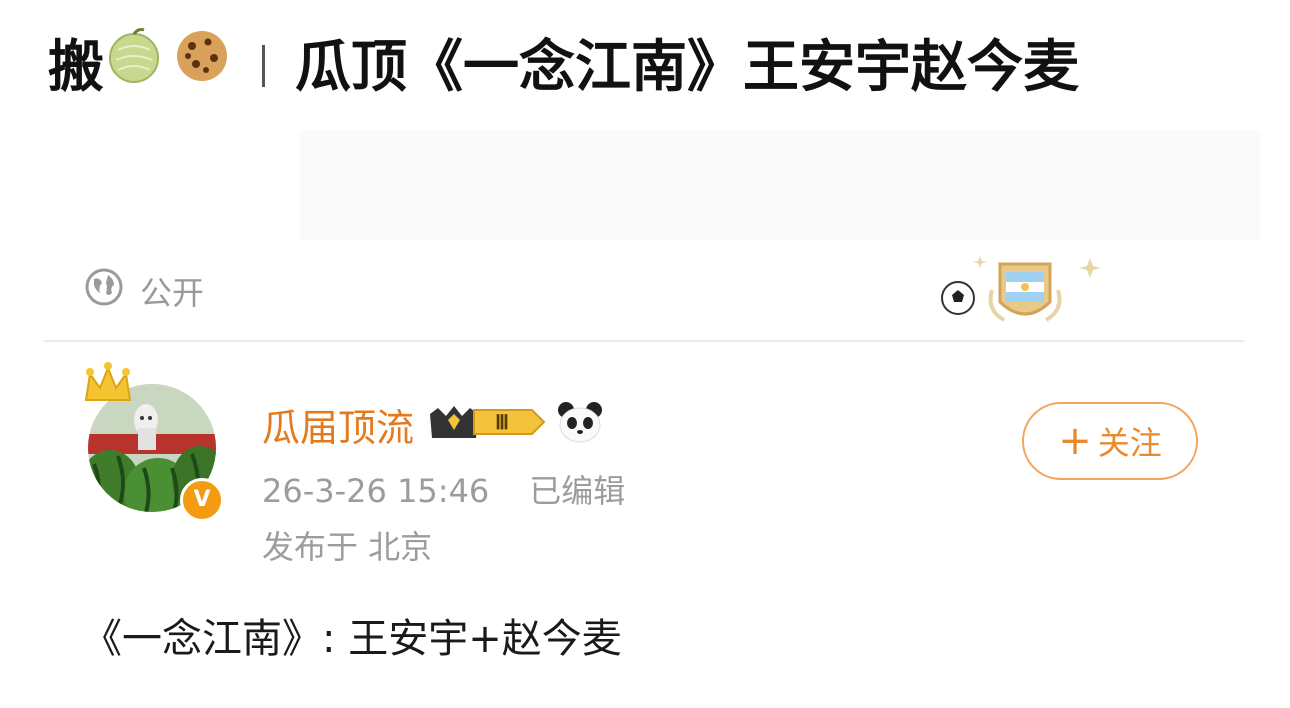 This screenshot has height=708, width=1290. What do you see at coordinates (263, 65) in the screenshot?
I see `title-separator` at bounding box center [263, 65].